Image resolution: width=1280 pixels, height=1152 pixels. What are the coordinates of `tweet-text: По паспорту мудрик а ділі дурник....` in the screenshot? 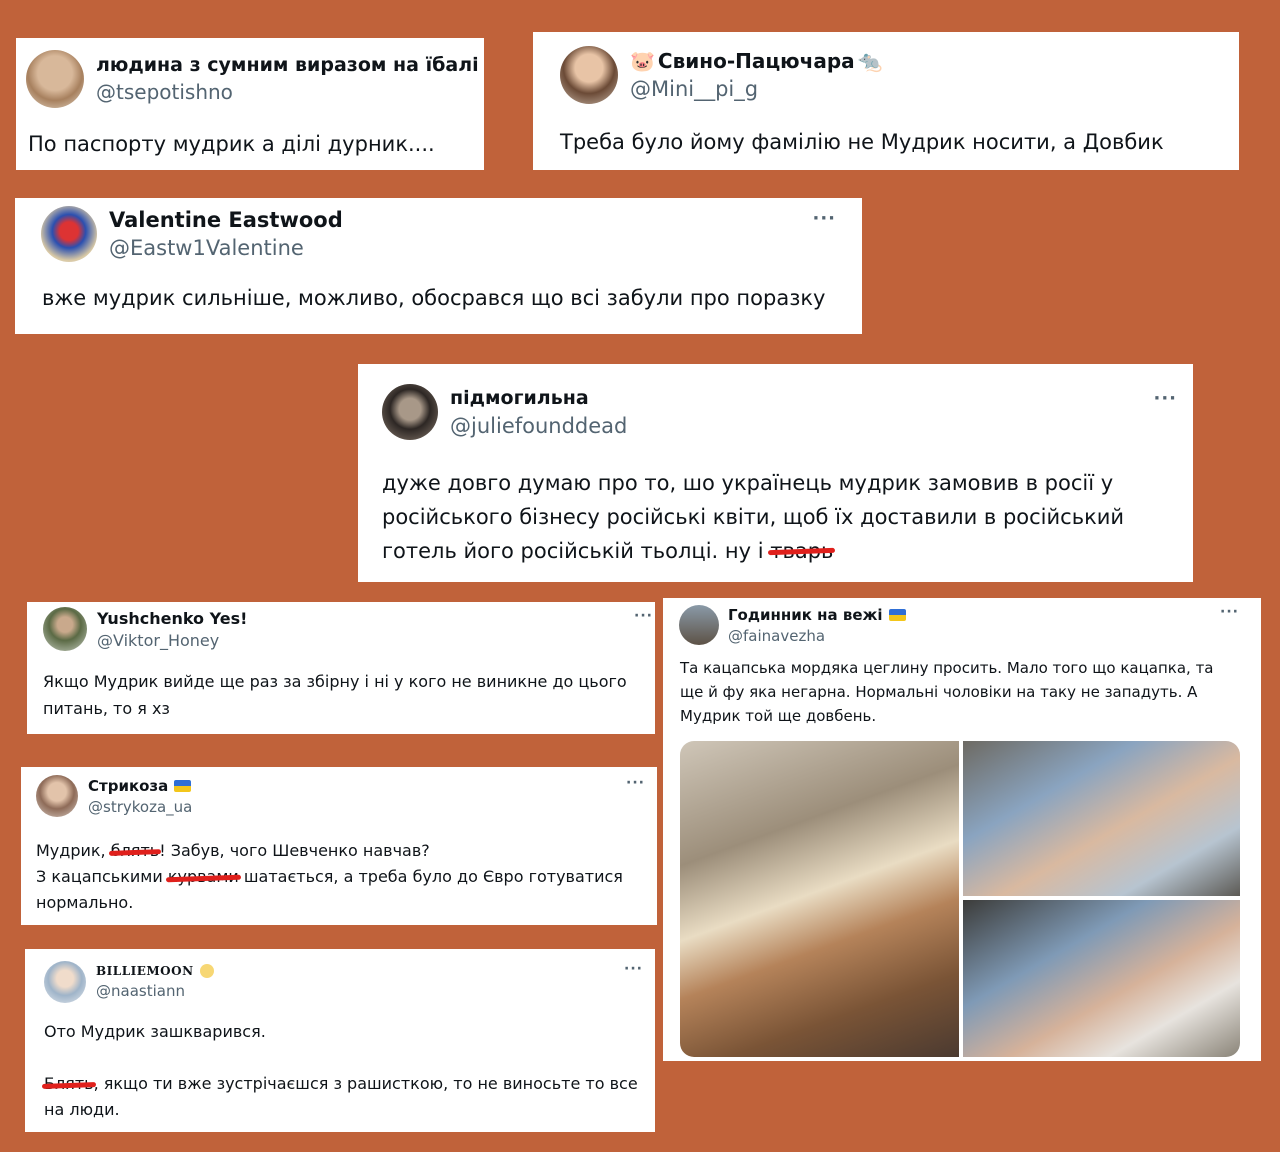 It's located at (231, 144).